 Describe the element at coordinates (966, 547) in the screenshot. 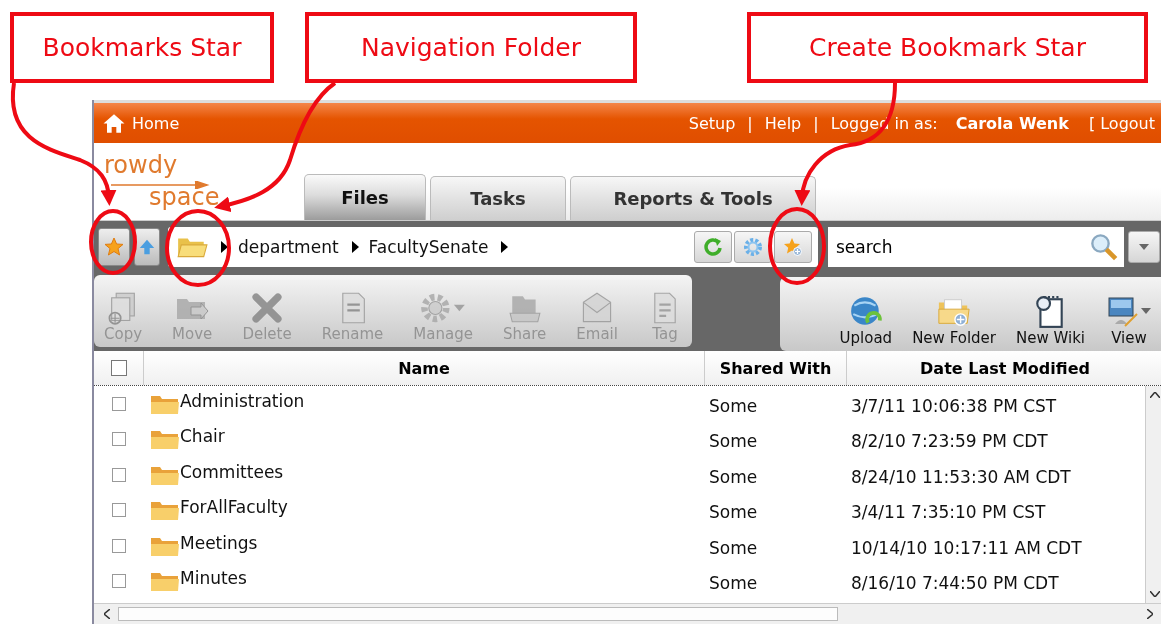

I see `table-cell: 10/14/10 10:17:11 AM CDT` at that location.